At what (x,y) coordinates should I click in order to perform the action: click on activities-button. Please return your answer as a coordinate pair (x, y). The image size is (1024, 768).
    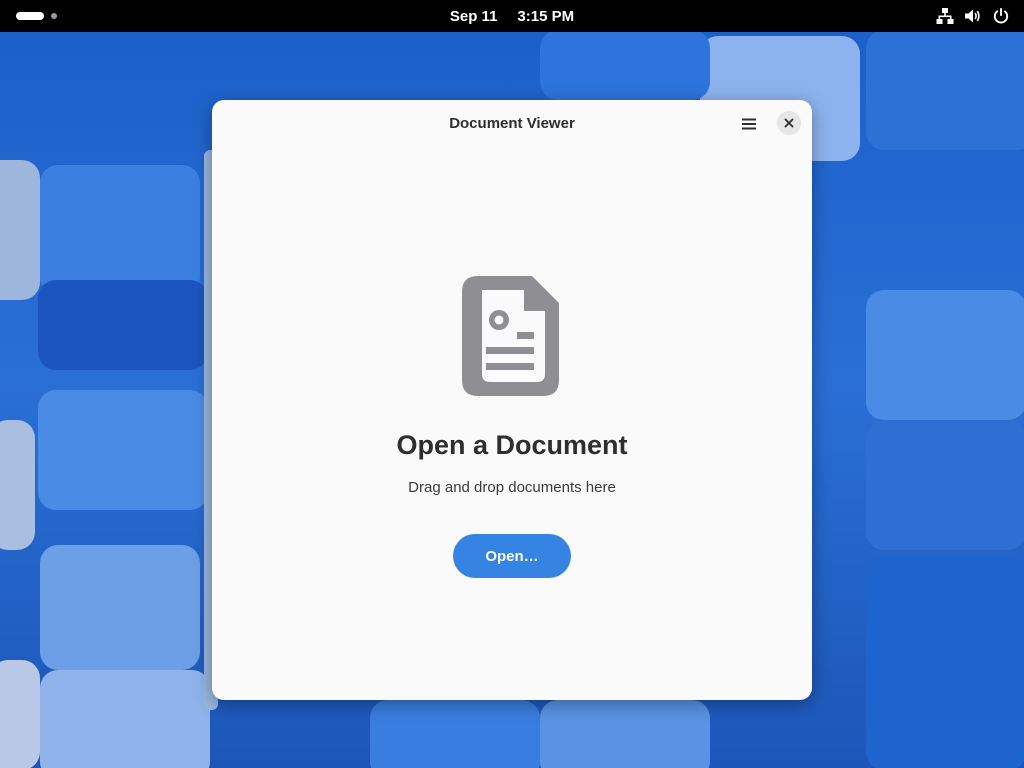
    Looking at the image, I should click on (36, 16).